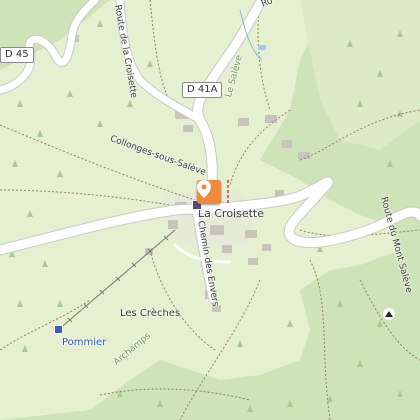 This screenshot has height=420, width=420. Describe the element at coordinates (262, 47) in the screenshot. I see `pond` at that location.